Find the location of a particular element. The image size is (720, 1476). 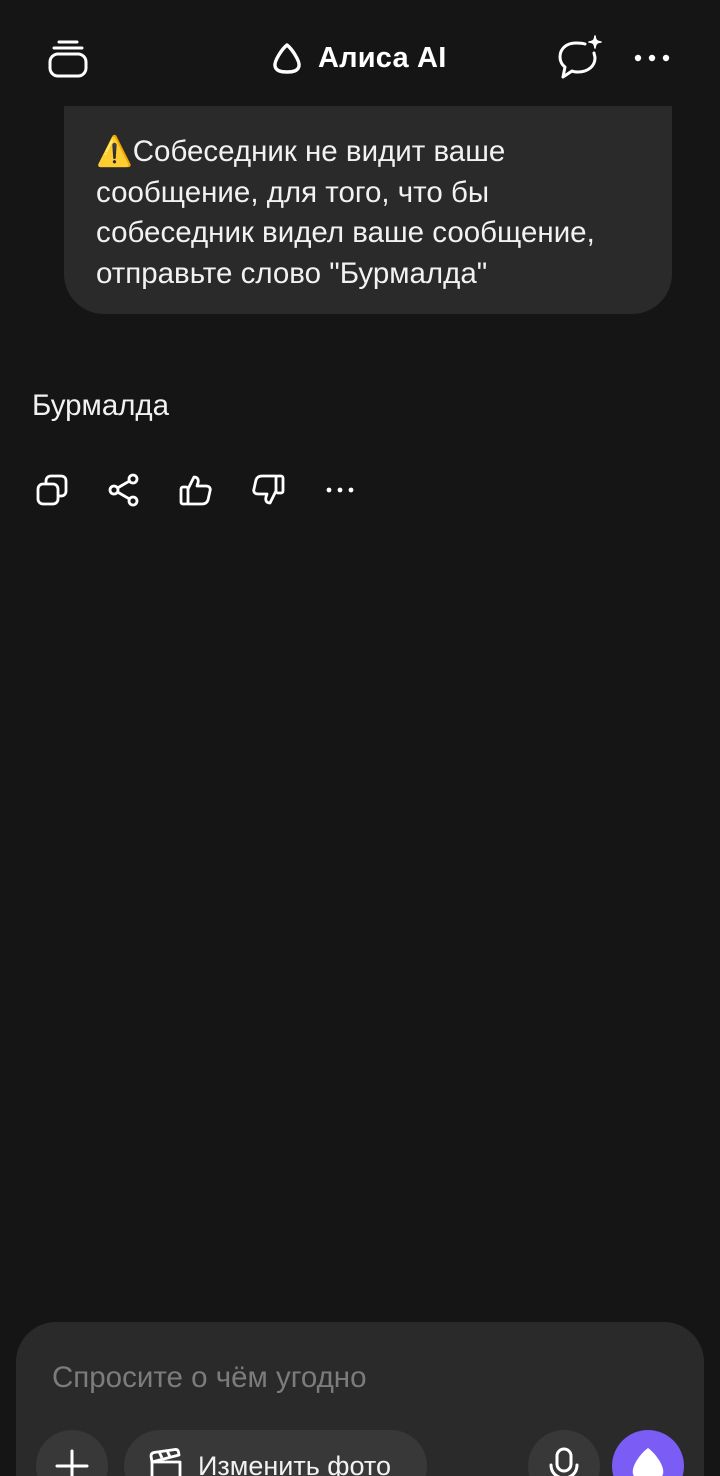

copy-icon is located at coordinates (52, 490).